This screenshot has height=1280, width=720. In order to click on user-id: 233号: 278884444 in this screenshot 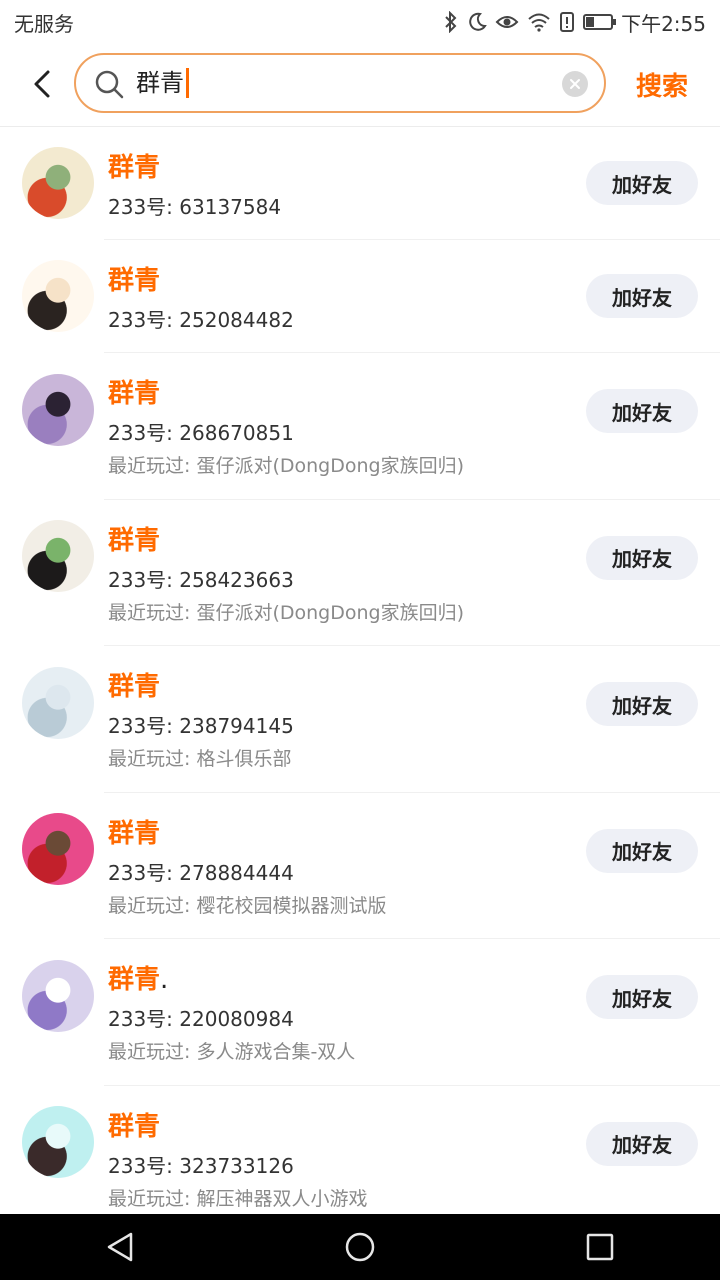, I will do `click(201, 872)`.